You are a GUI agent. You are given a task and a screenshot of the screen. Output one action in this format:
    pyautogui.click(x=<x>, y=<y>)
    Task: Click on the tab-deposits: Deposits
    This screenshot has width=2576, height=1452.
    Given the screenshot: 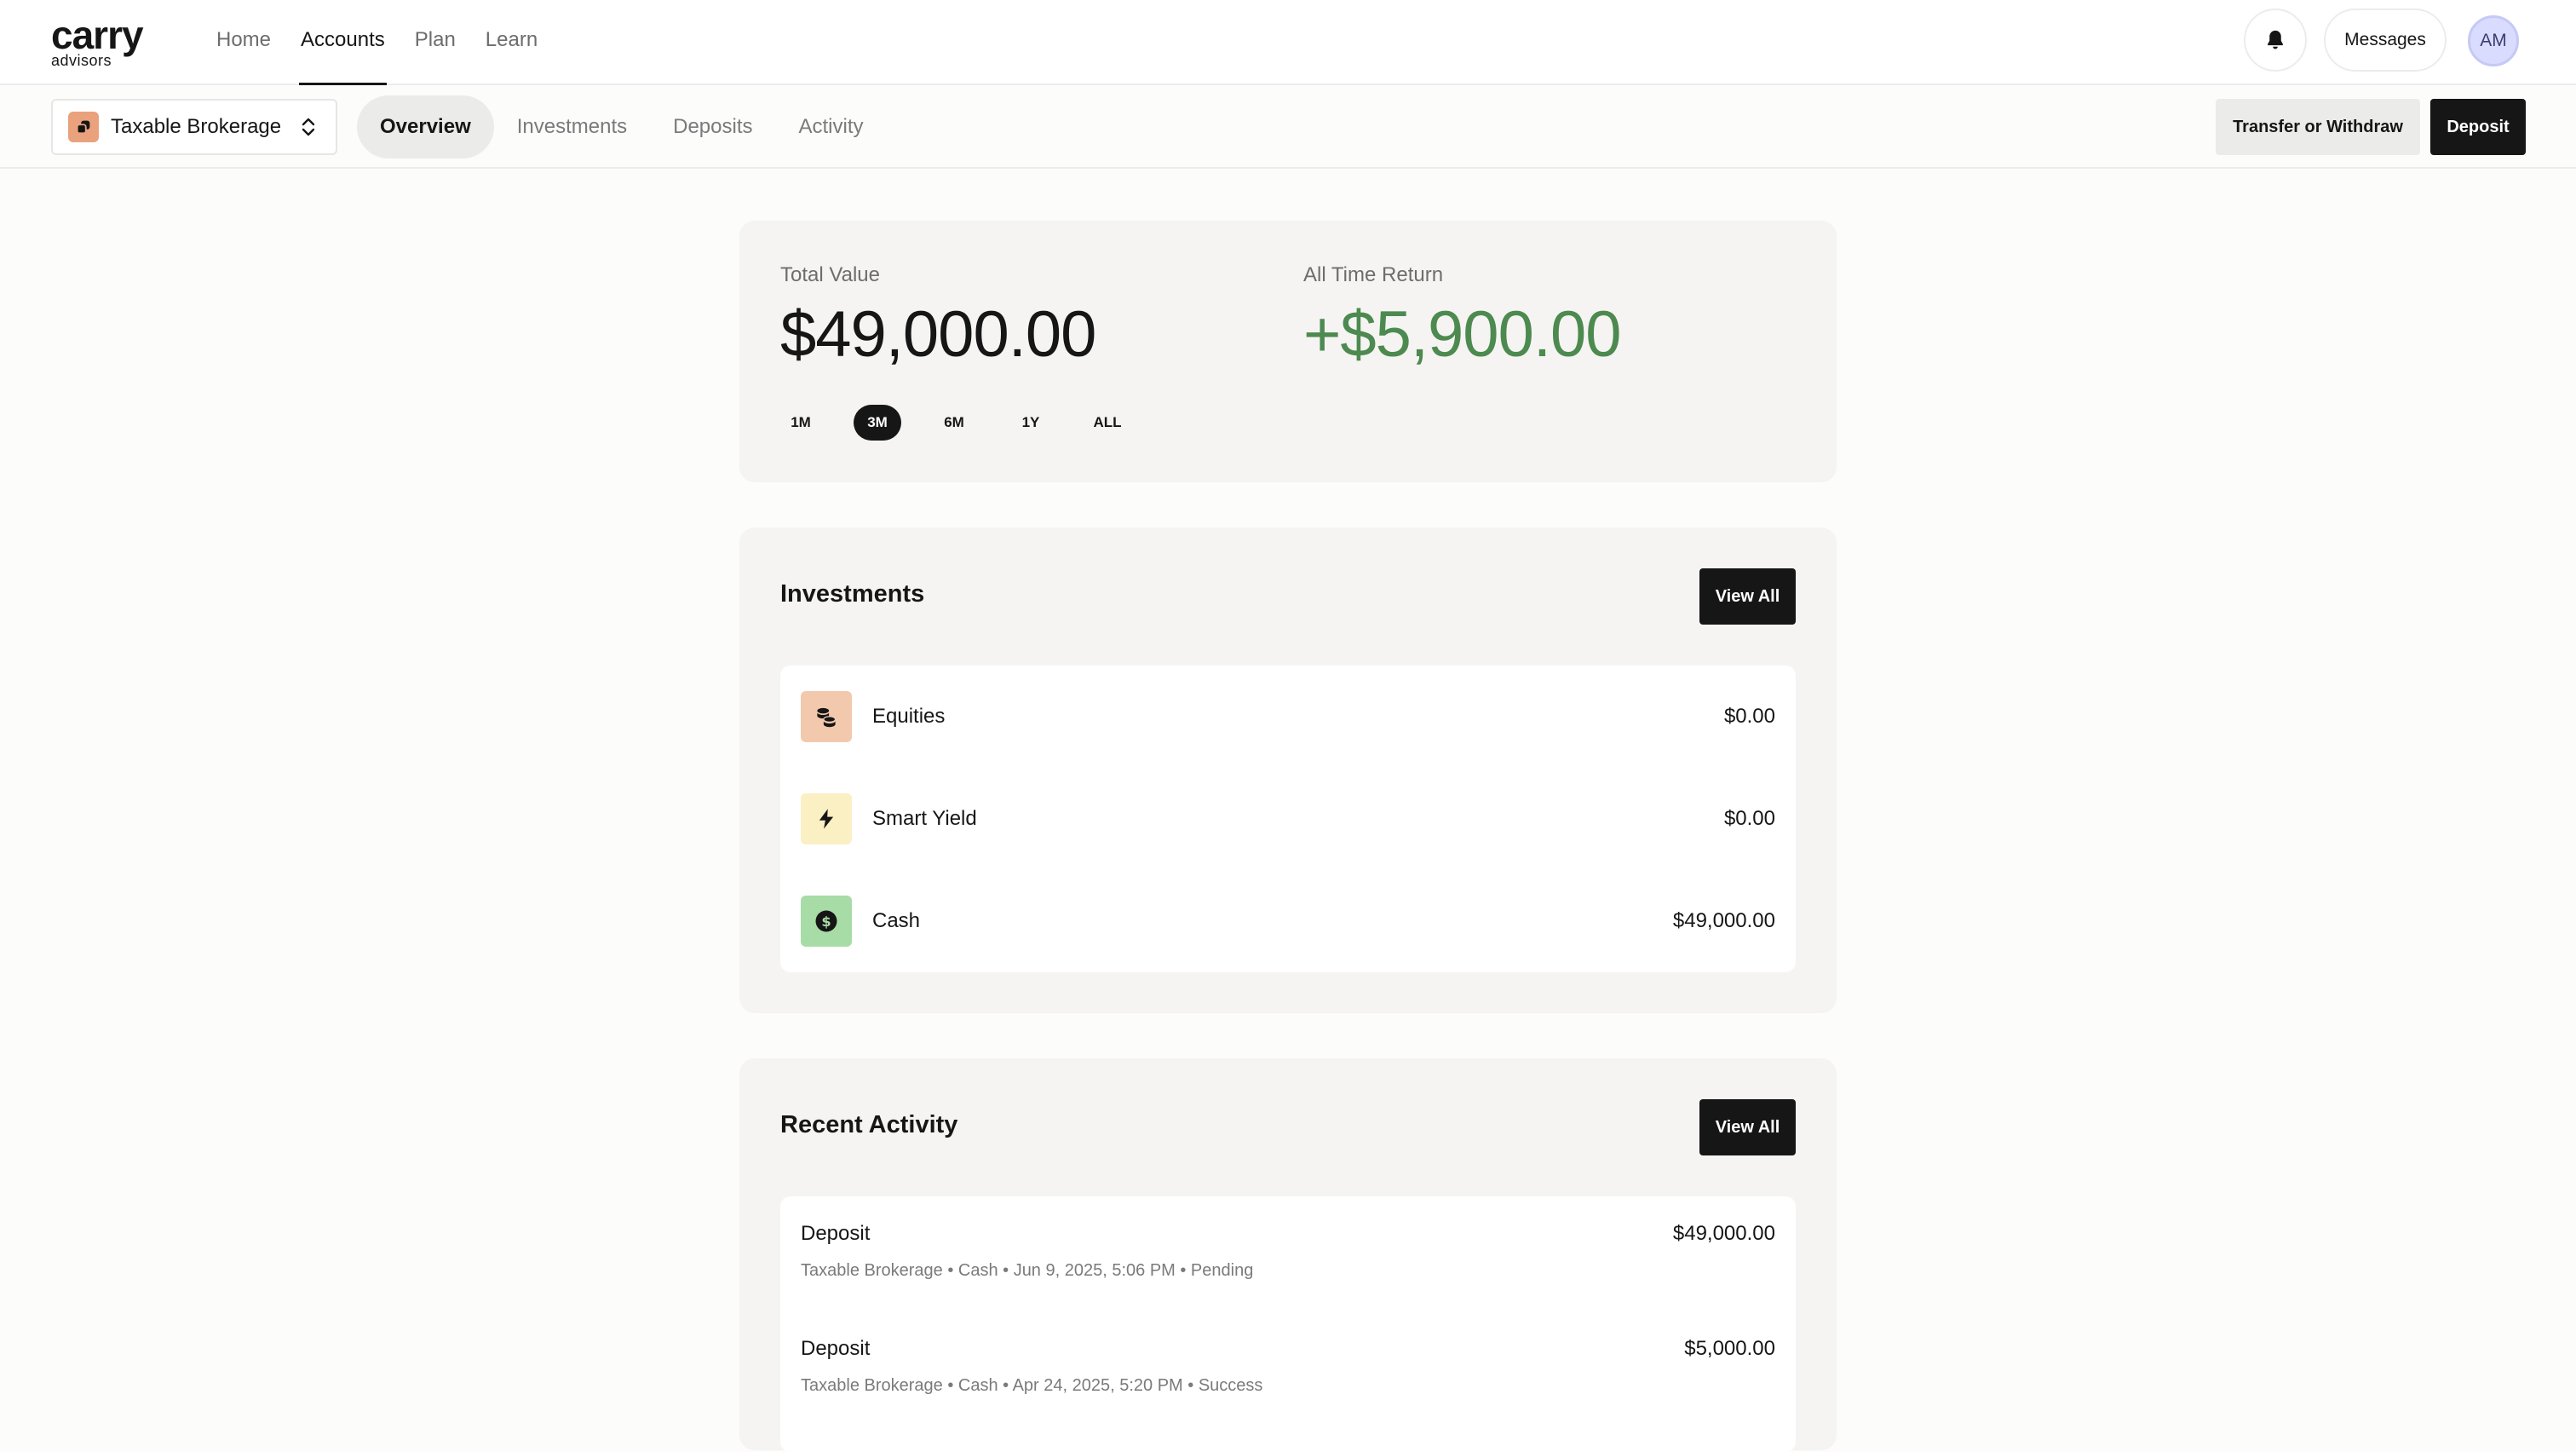 What is the action you would take?
    pyautogui.click(x=713, y=127)
    